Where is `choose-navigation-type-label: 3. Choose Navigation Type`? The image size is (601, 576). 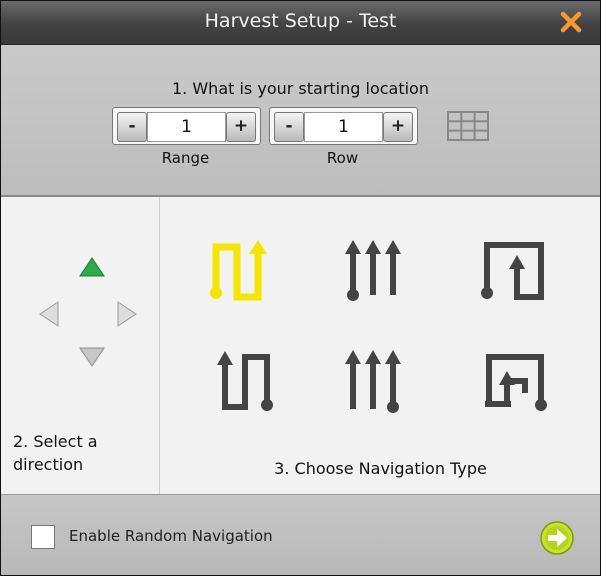
choose-navigation-type-label: 3. Choose Navigation Type is located at coordinates (380, 468).